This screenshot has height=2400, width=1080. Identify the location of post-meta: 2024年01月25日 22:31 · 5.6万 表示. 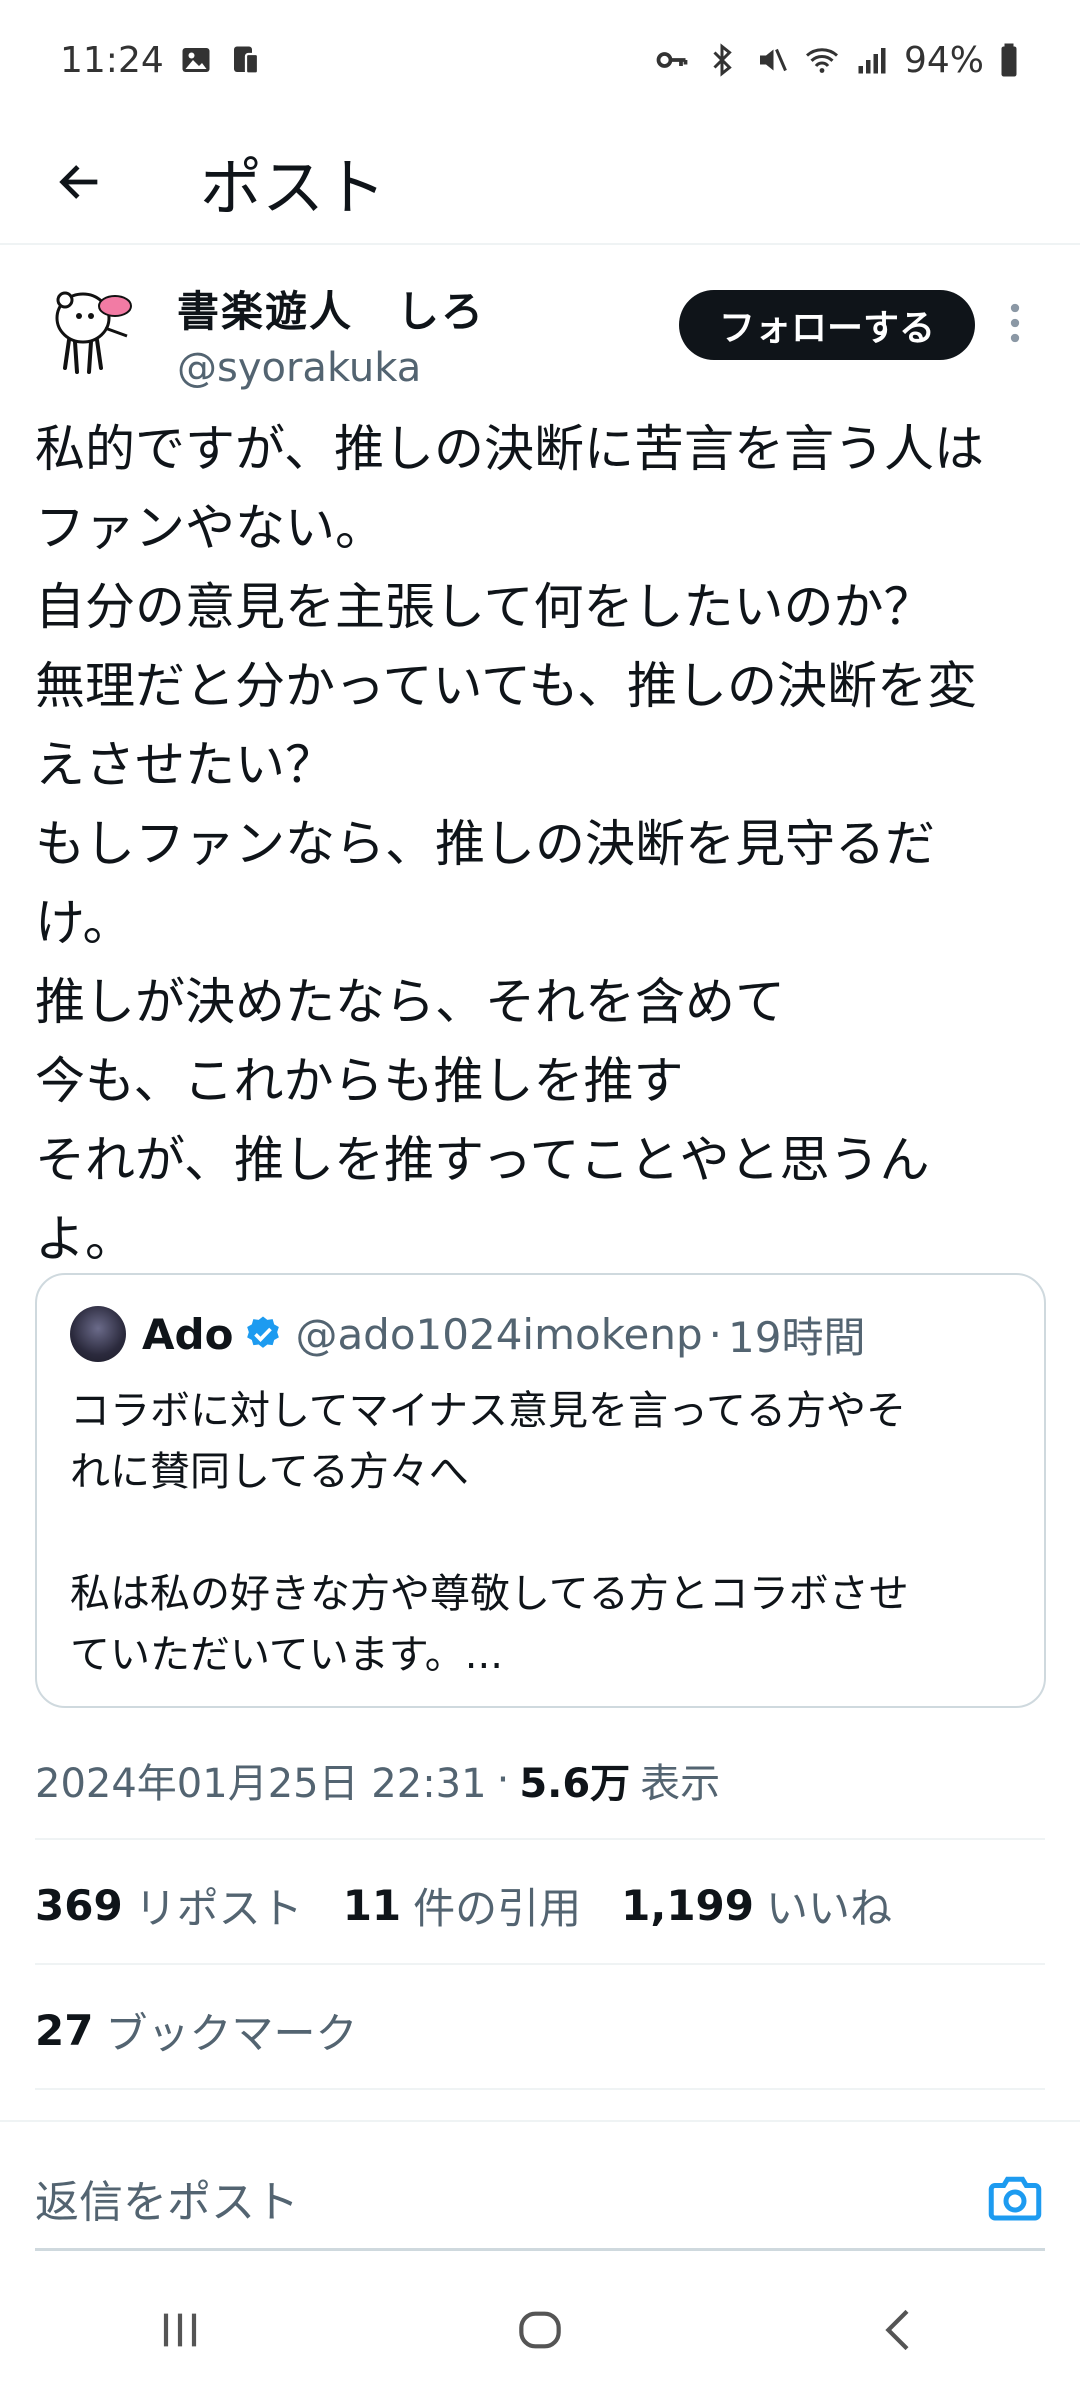
(540, 1780).